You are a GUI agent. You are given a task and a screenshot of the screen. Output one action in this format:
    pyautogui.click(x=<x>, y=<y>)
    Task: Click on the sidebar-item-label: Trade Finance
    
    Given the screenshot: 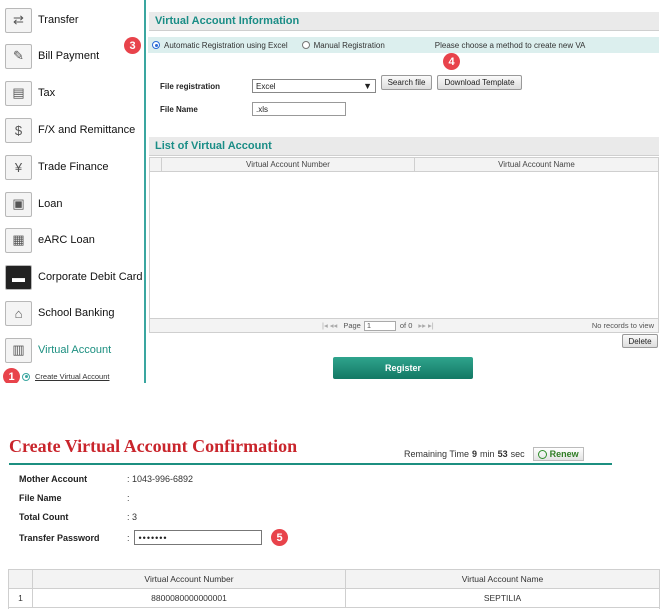 What is the action you would take?
    pyautogui.click(x=73, y=167)
    